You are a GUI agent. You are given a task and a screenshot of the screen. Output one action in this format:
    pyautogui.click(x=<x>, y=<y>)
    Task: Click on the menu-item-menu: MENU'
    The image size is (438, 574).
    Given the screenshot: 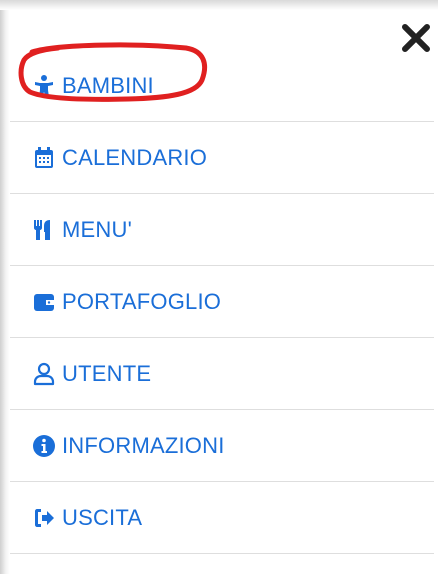 What is the action you would take?
    pyautogui.click(x=222, y=230)
    